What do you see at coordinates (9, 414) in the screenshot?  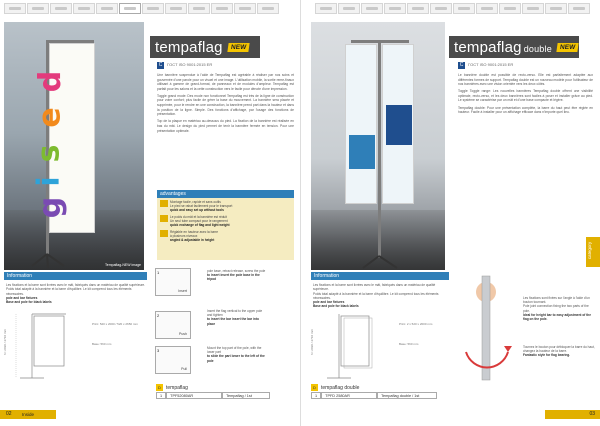 I see `page-number: 02` at bounding box center [9, 414].